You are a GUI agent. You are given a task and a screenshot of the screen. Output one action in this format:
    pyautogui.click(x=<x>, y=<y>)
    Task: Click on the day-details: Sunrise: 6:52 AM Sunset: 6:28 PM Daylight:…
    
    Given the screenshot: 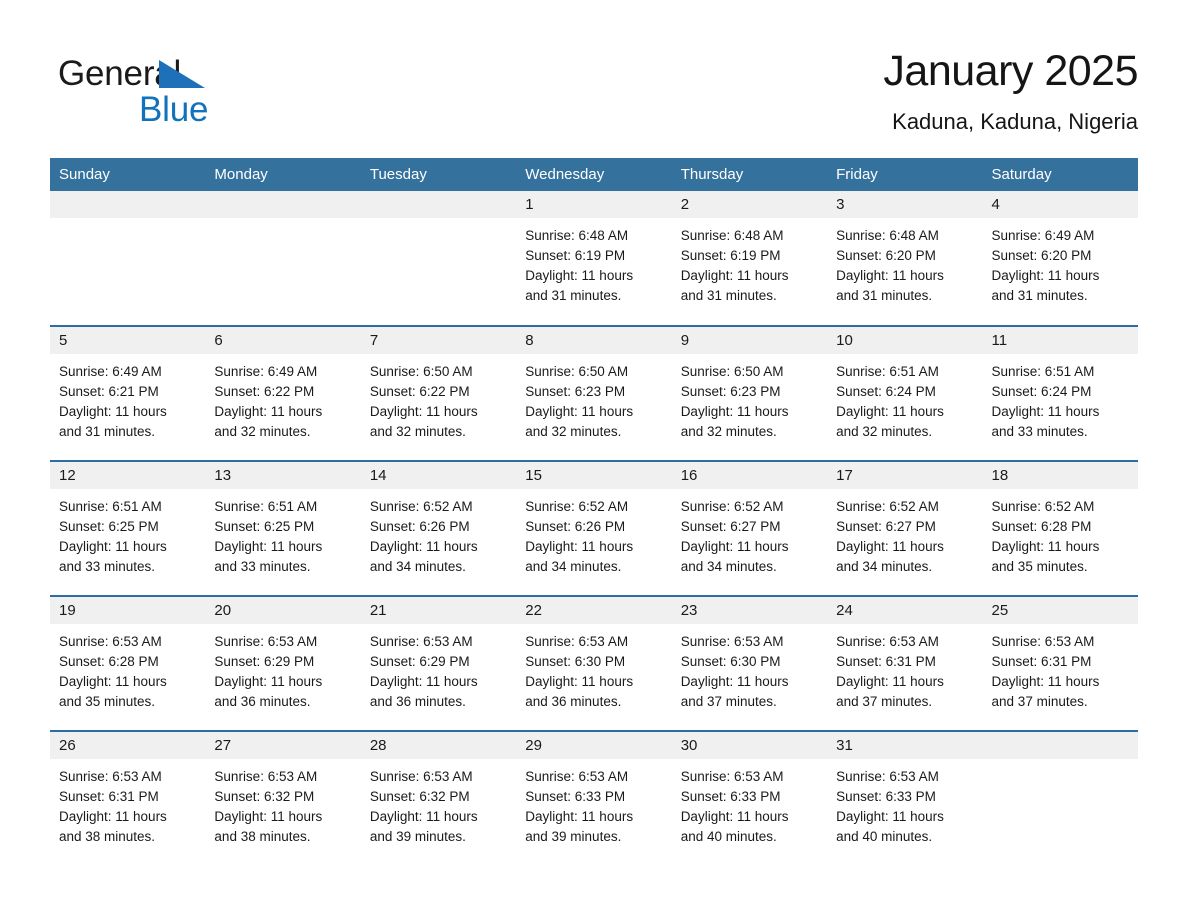 What is the action you would take?
    pyautogui.click(x=1060, y=533)
    